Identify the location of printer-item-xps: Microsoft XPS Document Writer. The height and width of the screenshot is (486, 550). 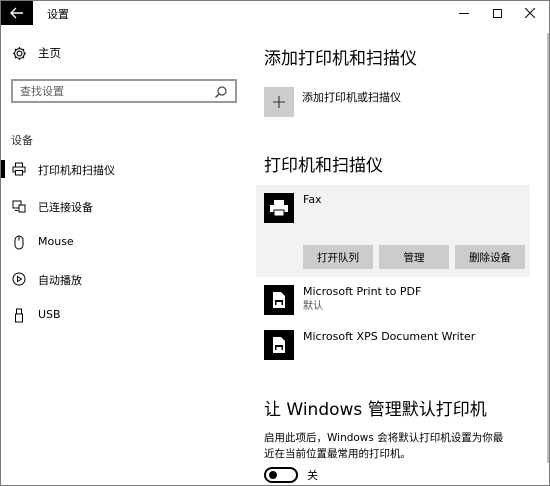
(369, 345).